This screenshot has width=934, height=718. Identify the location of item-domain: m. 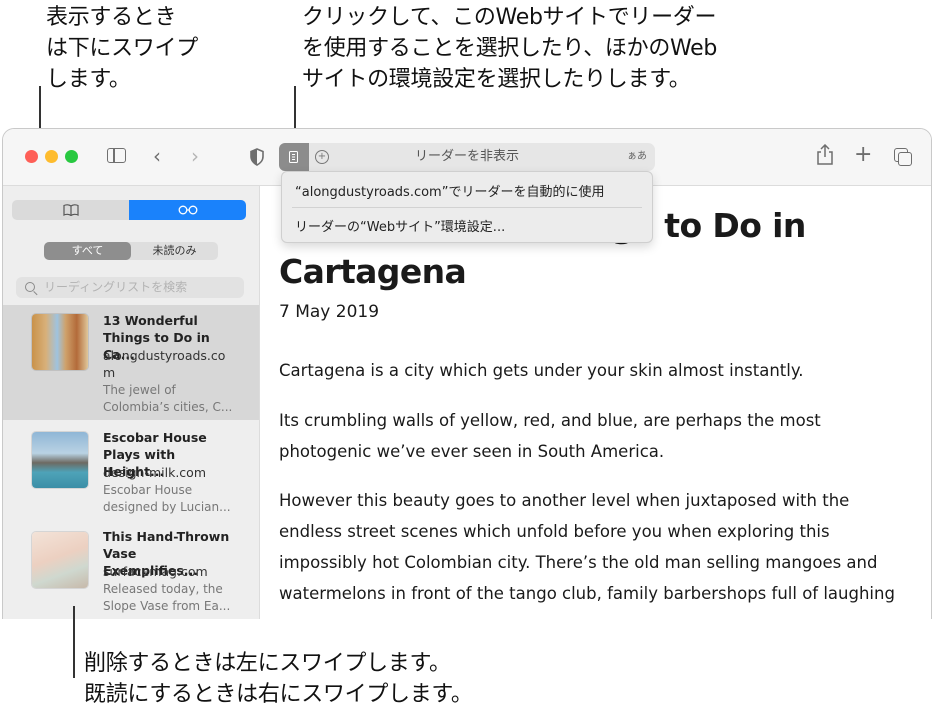
(109, 372).